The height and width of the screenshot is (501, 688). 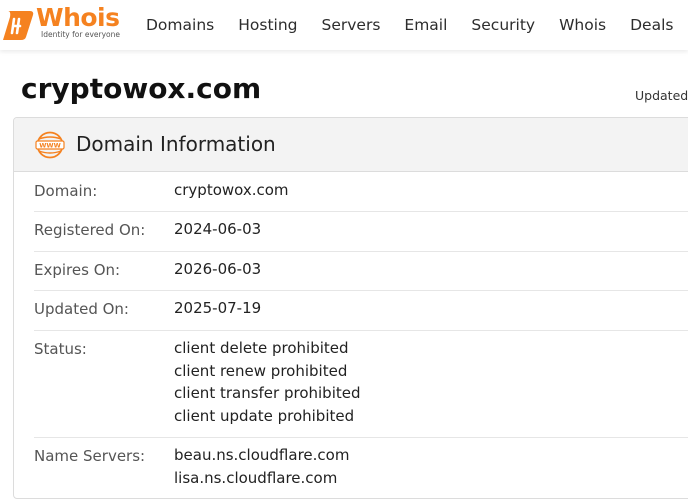 I want to click on panel-header: WWW Domain Information, so click(x=351, y=145).